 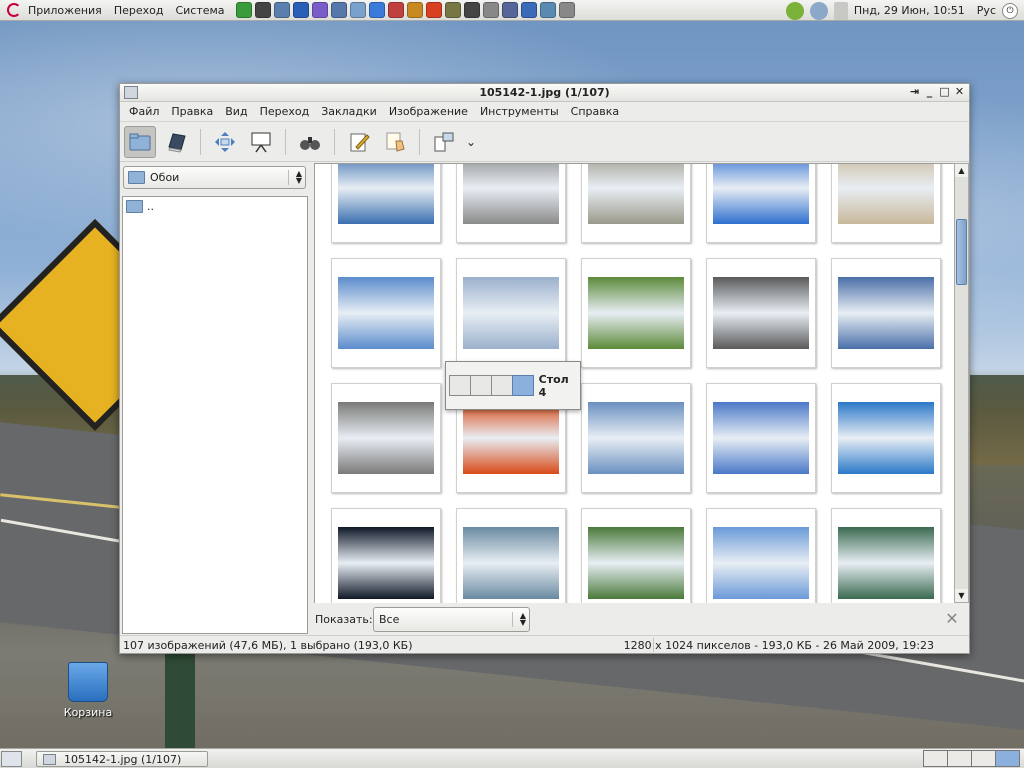 What do you see at coordinates (840, 10) in the screenshot?
I see `volume-icon` at bounding box center [840, 10].